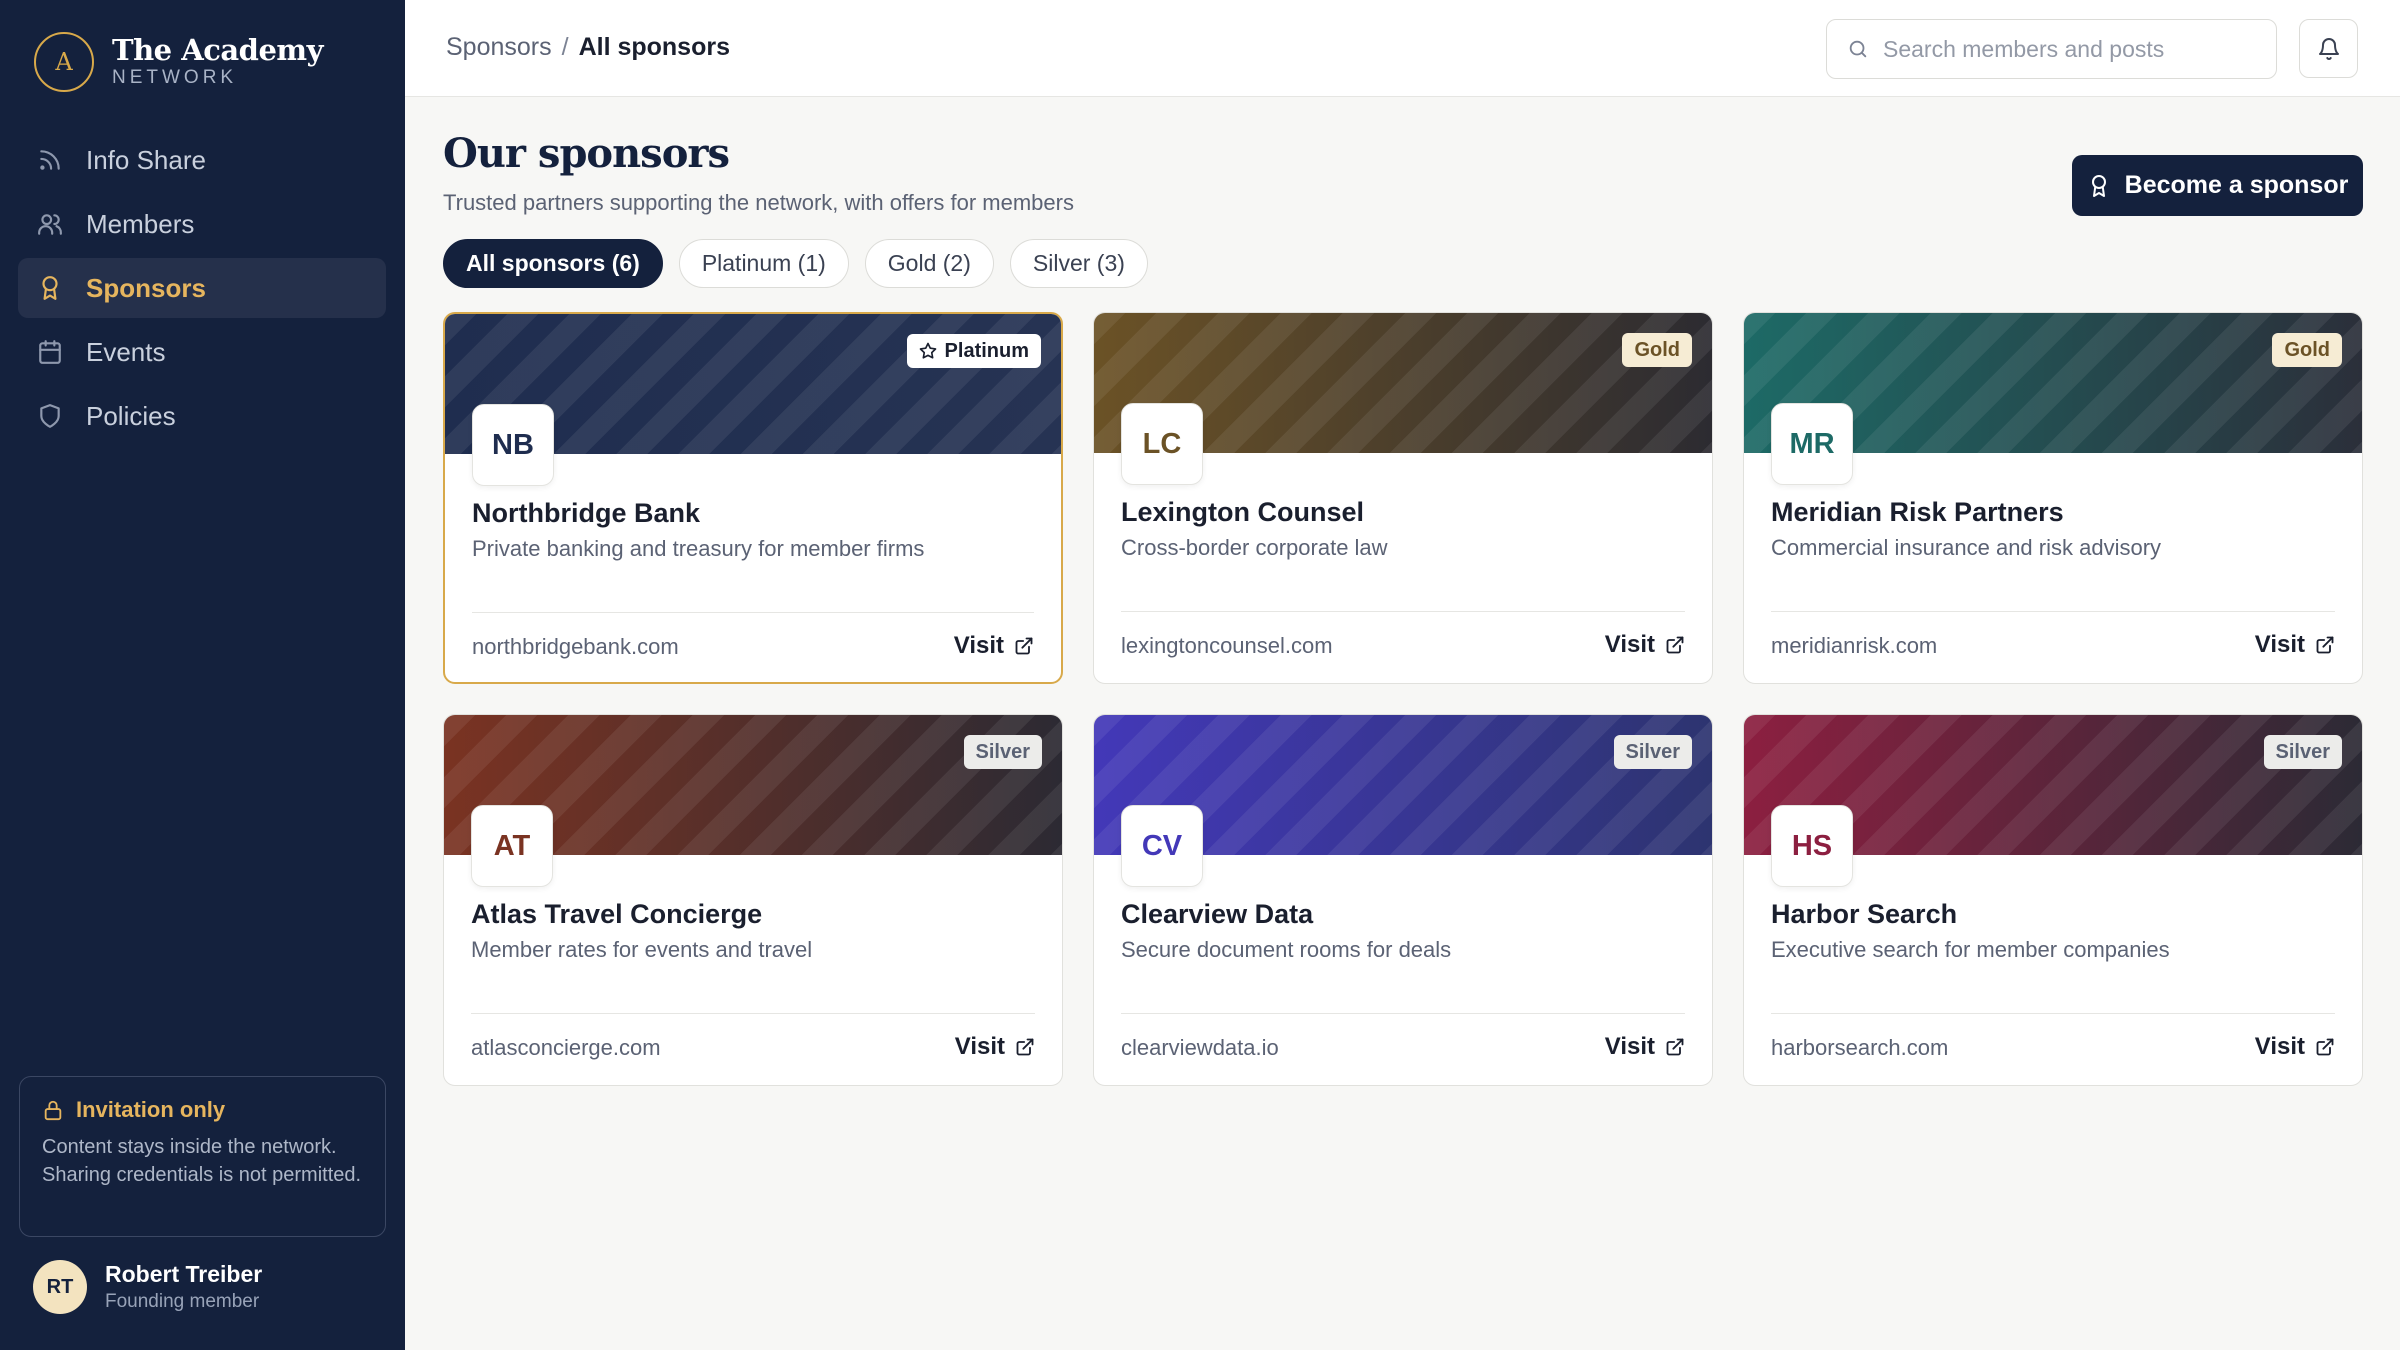 The width and height of the screenshot is (2400, 1350). What do you see at coordinates (1402, 48) in the screenshot?
I see `topbar: Sponsors / All sponsors` at bounding box center [1402, 48].